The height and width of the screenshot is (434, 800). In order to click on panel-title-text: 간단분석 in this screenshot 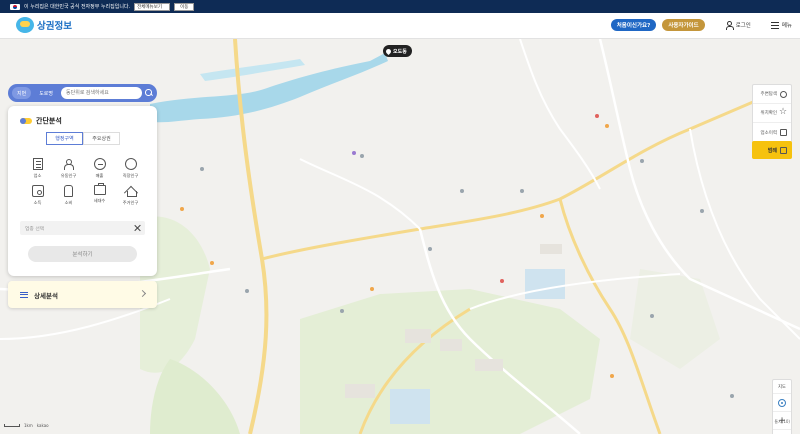, I will do `click(49, 121)`.